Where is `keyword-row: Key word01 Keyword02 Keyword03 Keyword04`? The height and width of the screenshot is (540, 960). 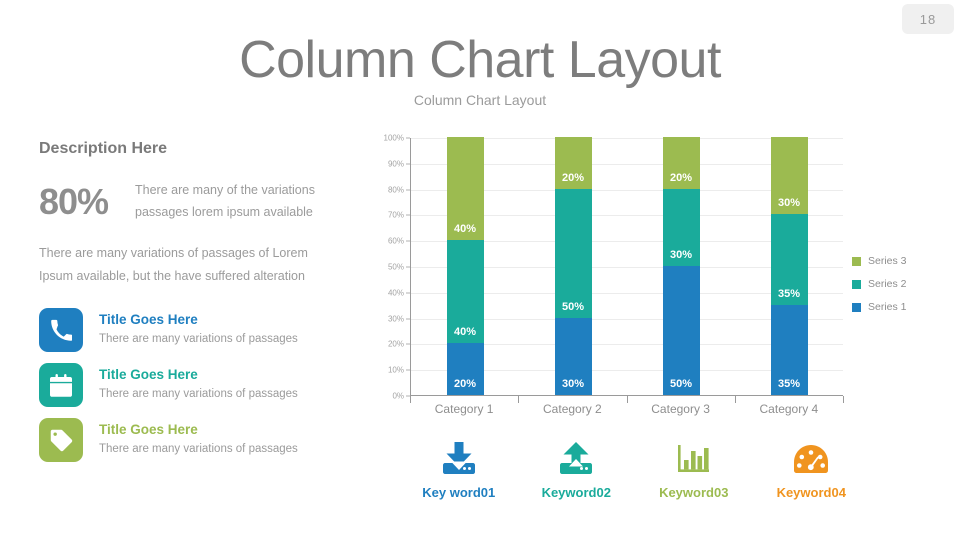 keyword-row: Key word01 Keyword02 Keyword03 Keyword04 is located at coordinates (635, 469).